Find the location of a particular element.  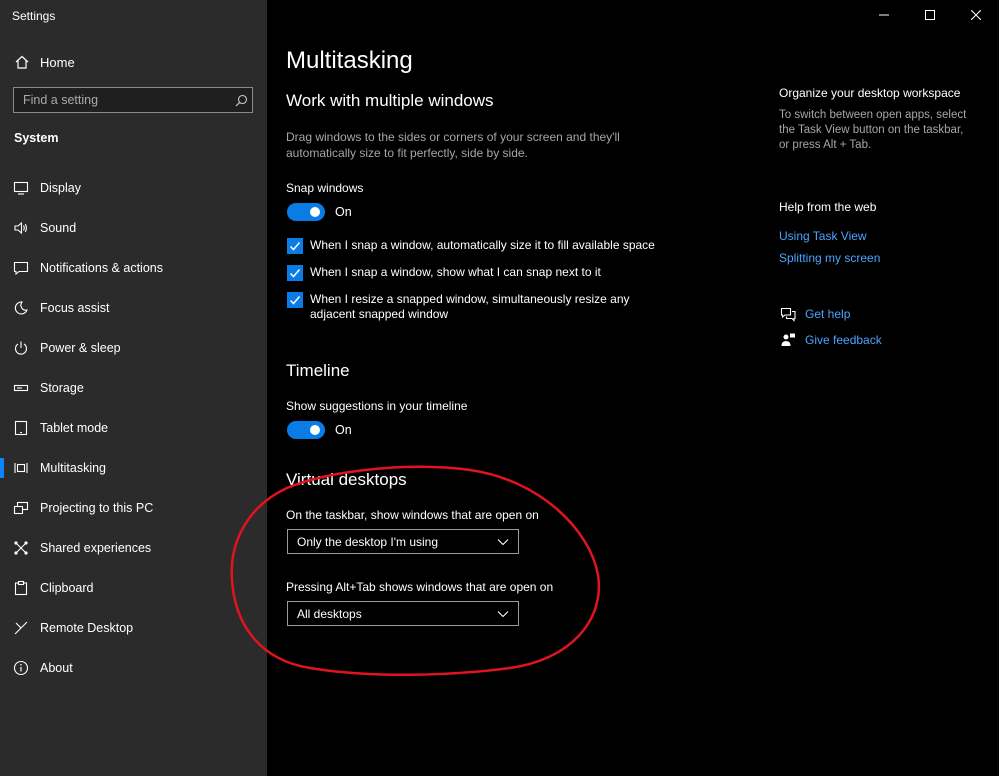

snap-windows-toggle: On is located at coordinates (319, 212).